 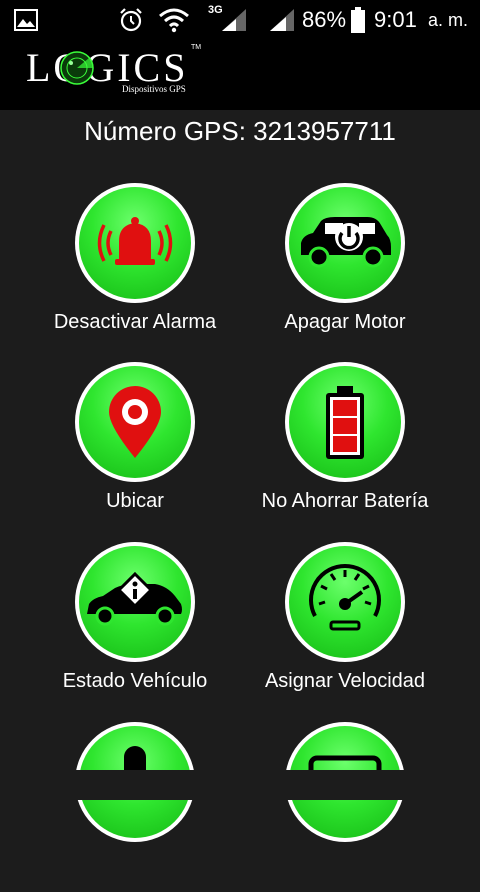 I want to click on tile-label: Ubicar, so click(x=135, y=501).